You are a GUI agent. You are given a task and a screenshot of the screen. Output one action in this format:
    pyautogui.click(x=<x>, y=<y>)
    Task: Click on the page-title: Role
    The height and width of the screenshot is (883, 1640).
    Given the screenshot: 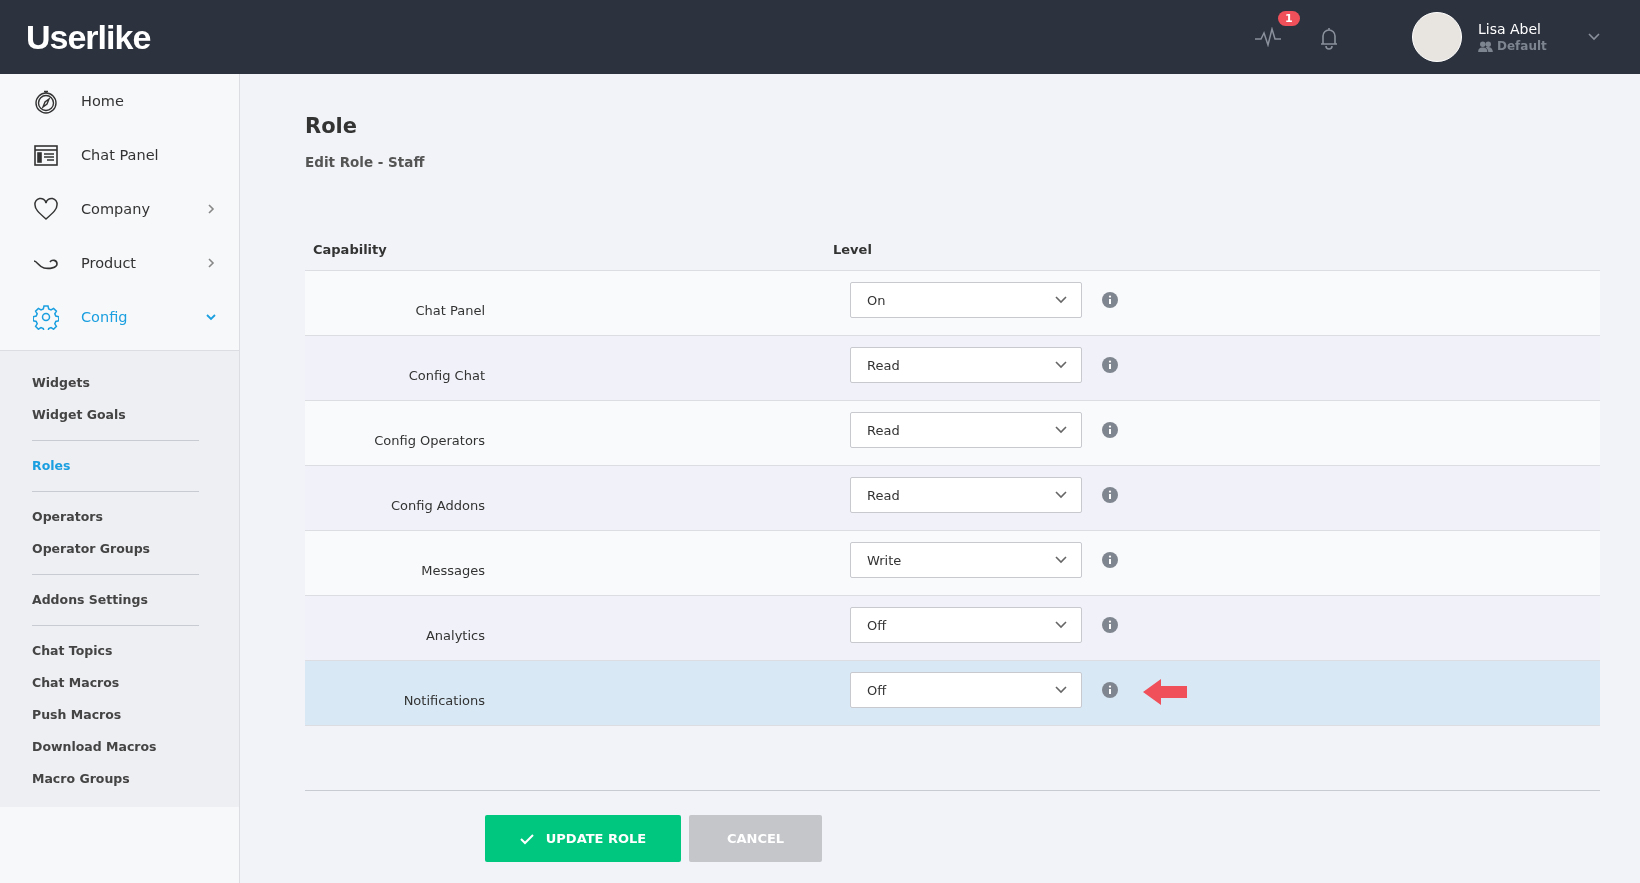 What is the action you would take?
    pyautogui.click(x=332, y=126)
    